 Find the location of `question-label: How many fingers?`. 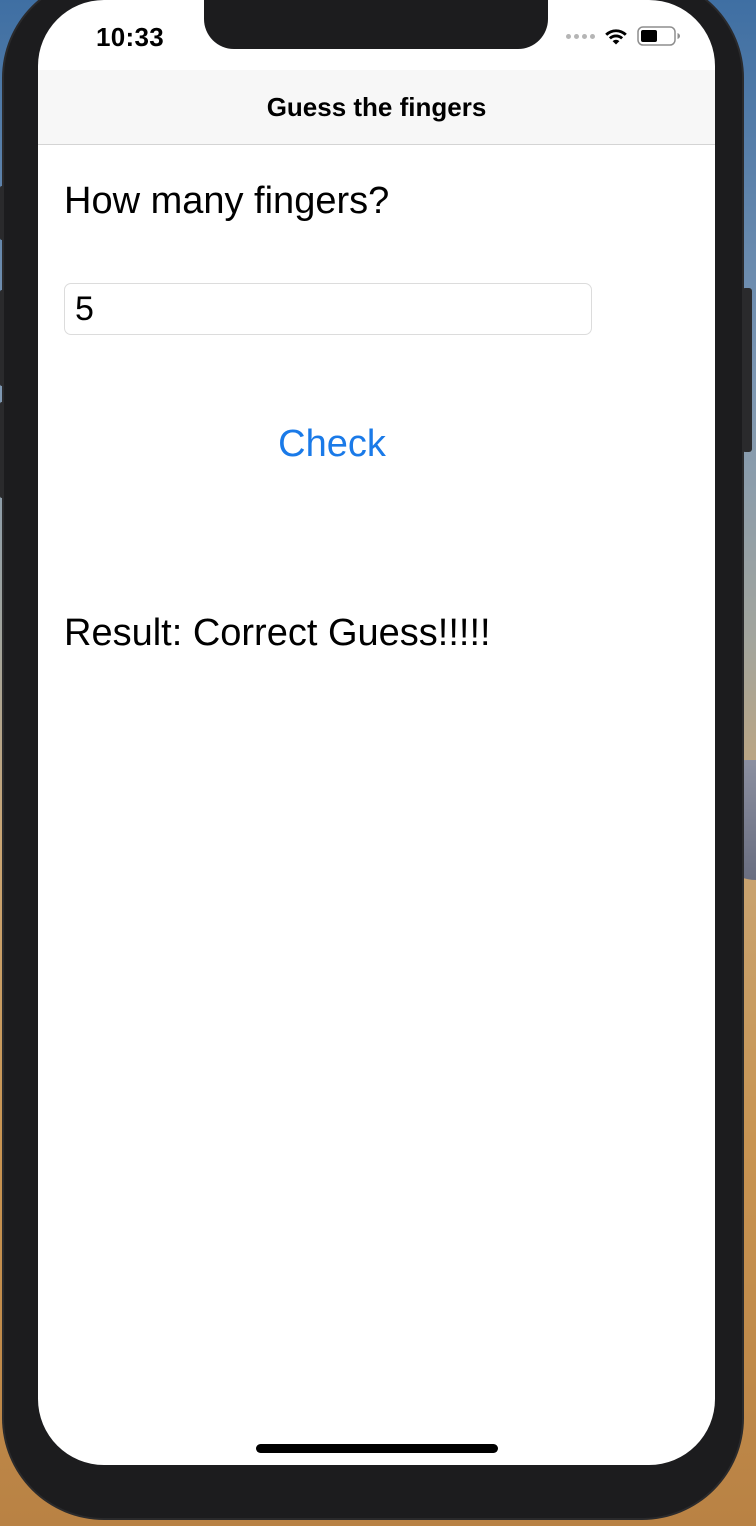

question-label: How many fingers? is located at coordinates (227, 201).